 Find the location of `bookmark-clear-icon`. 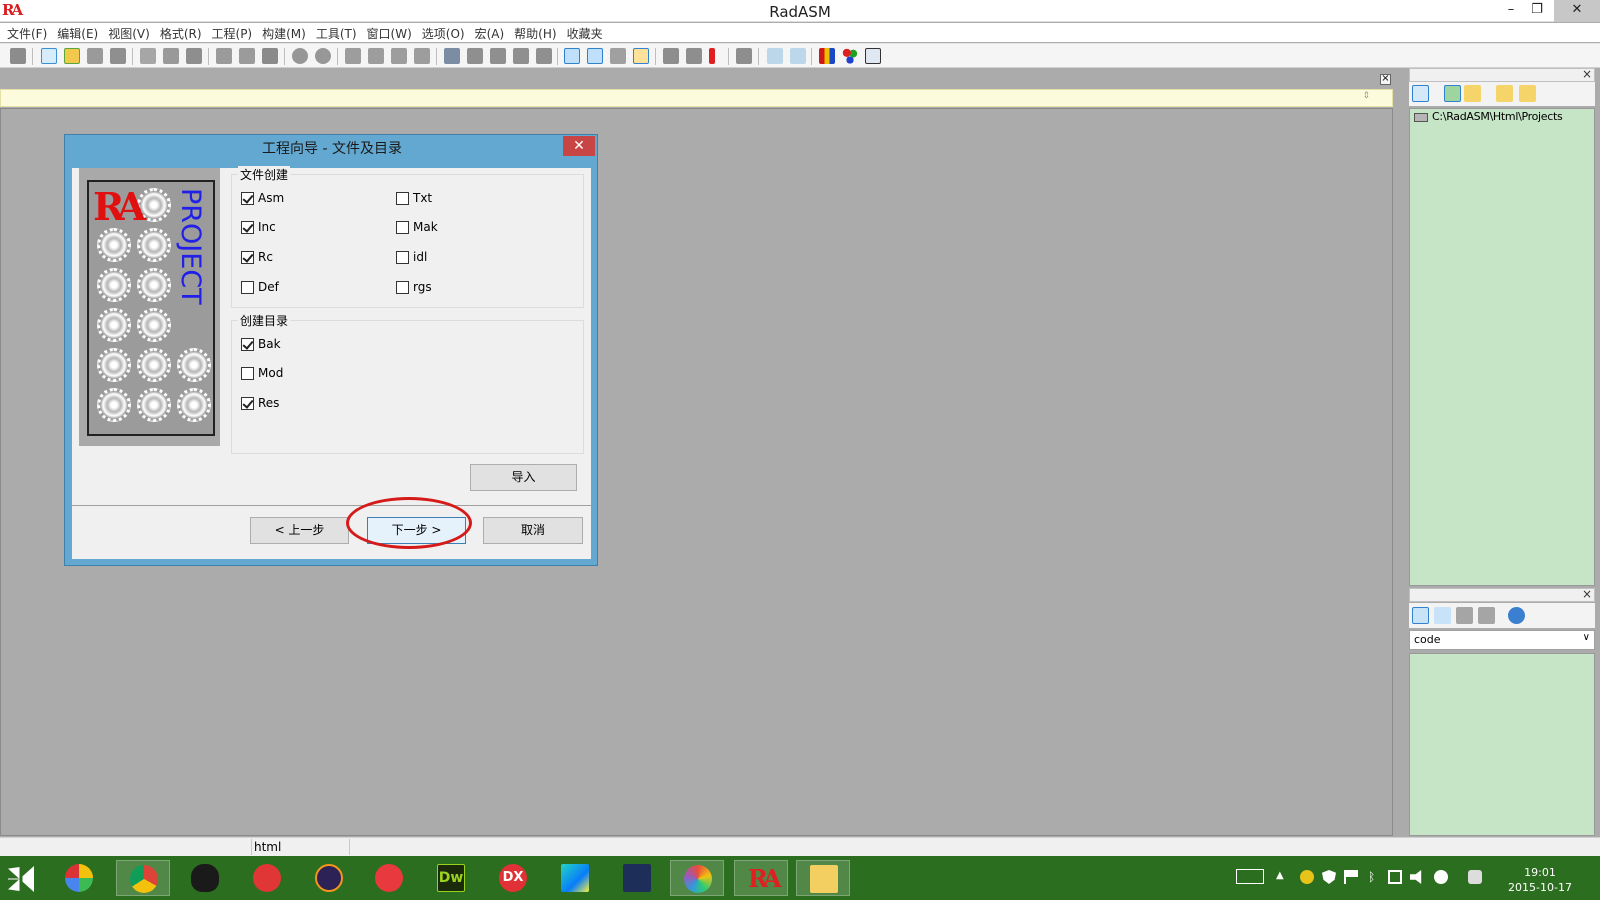

bookmark-clear-icon is located at coordinates (422, 56).